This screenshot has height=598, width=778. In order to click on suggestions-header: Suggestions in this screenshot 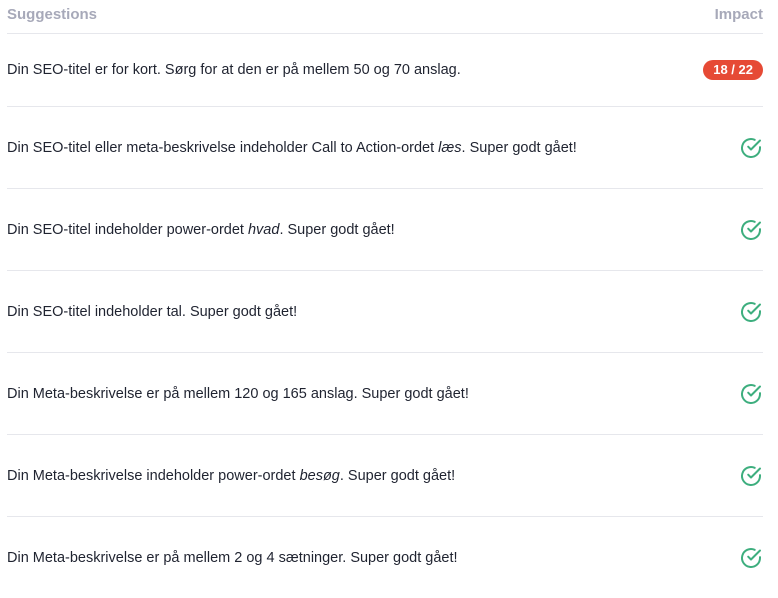, I will do `click(52, 14)`.